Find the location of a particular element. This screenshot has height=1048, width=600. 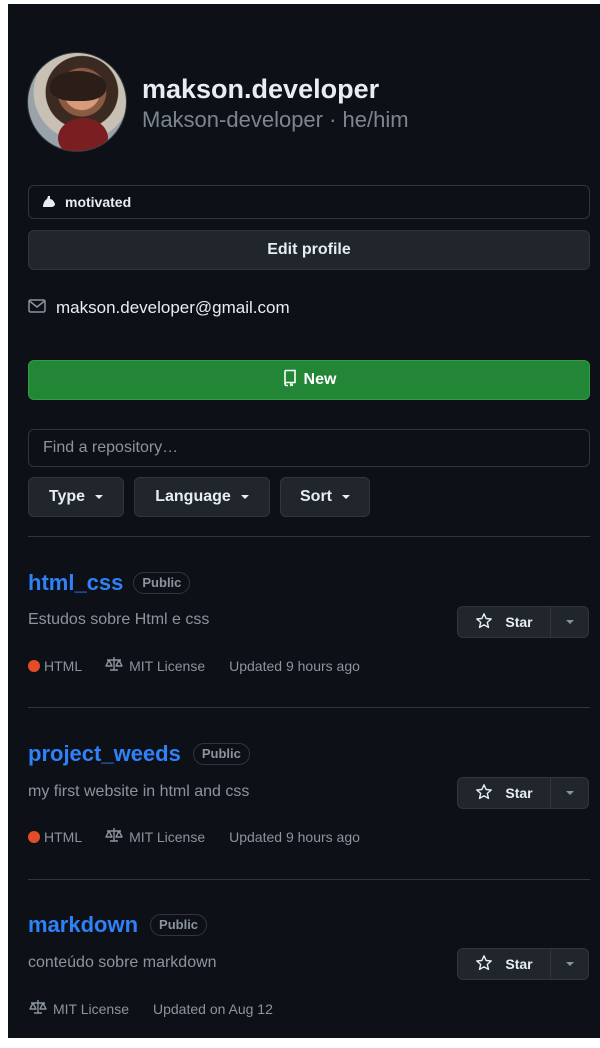

repo-name-link: html_css is located at coordinates (75, 583).